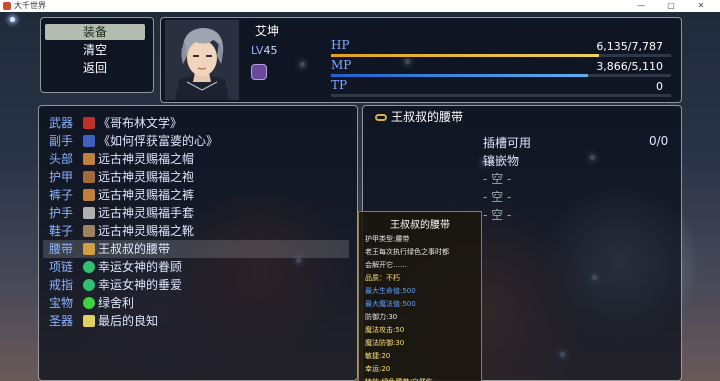 This screenshot has height=381, width=720. I want to click on sparkle-decoration, so click(12, 19).